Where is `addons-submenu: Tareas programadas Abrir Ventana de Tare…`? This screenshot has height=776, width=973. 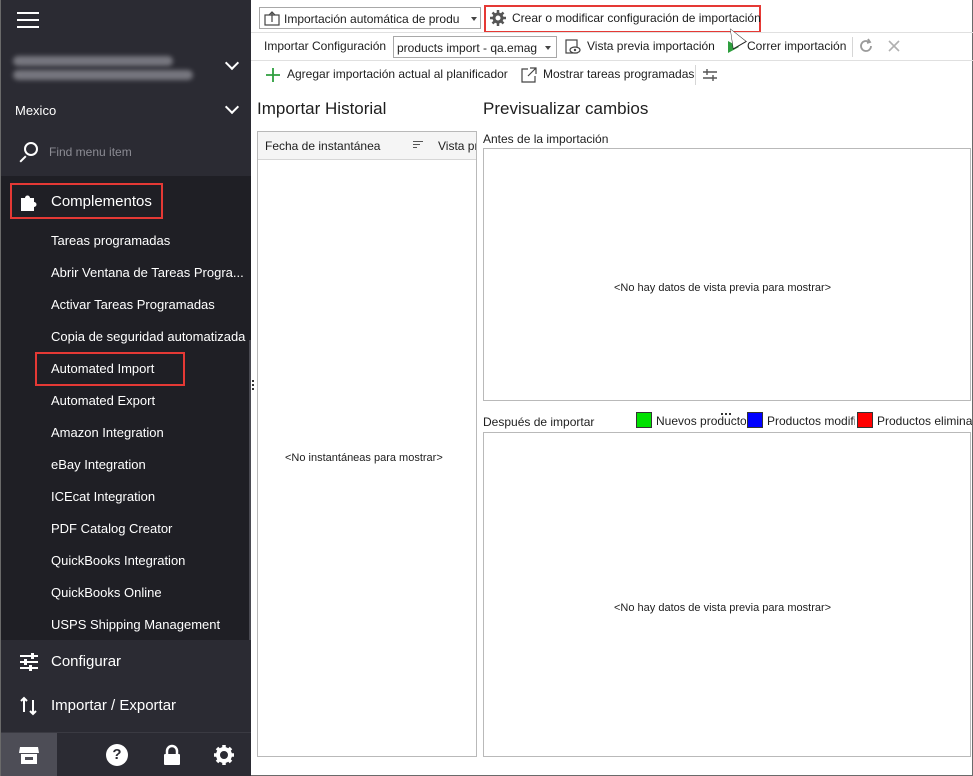
addons-submenu: Tareas programadas Abrir Ventana de Tare… is located at coordinates (126, 433).